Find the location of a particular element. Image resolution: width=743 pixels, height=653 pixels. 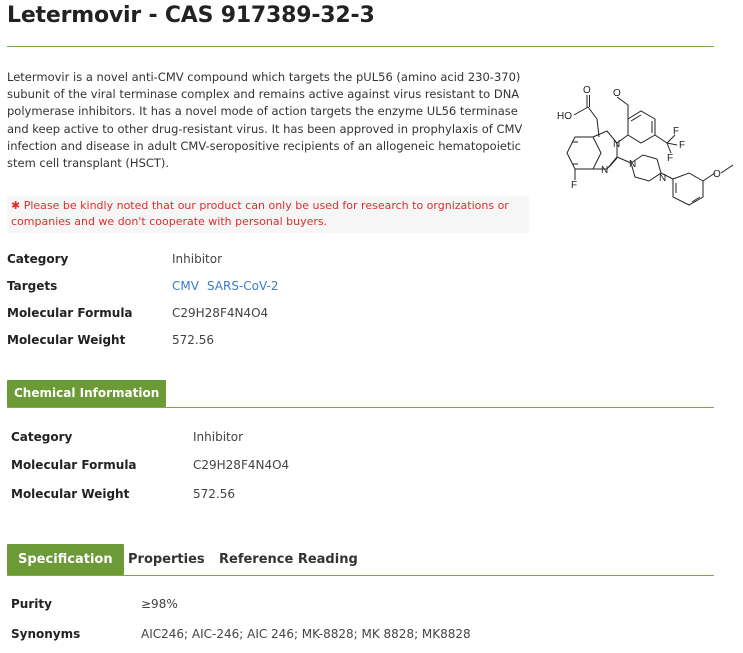

specification-divider is located at coordinates (360, 575).